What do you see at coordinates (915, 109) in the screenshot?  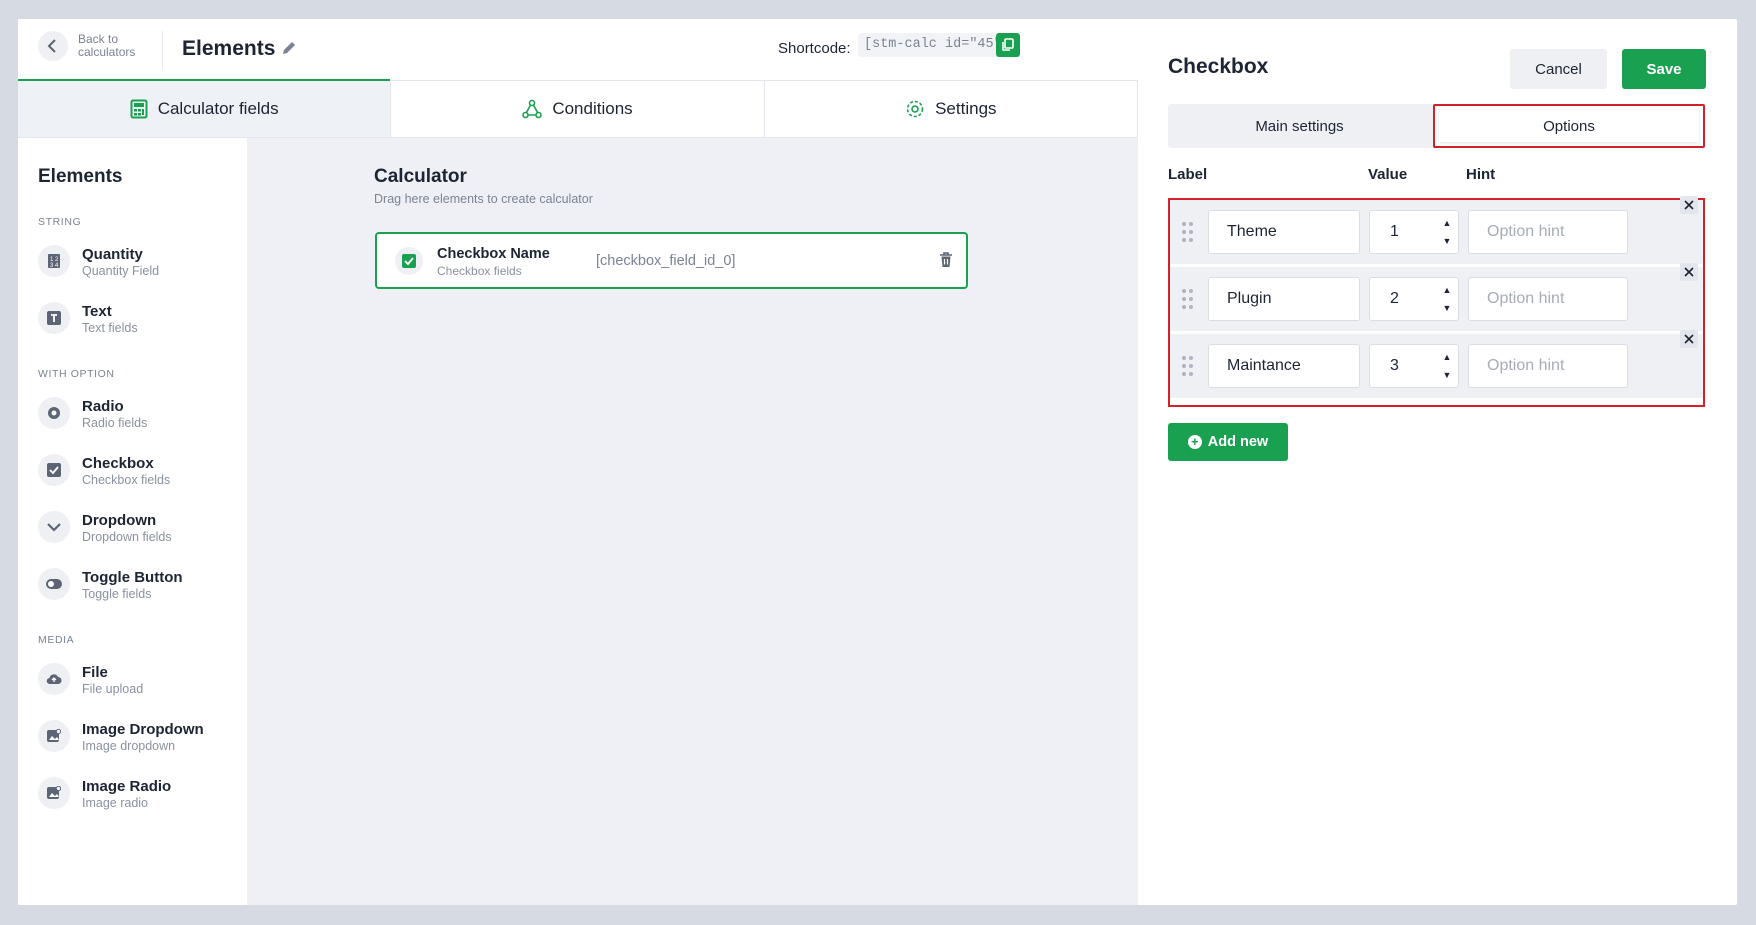 I see `gear-icon` at bounding box center [915, 109].